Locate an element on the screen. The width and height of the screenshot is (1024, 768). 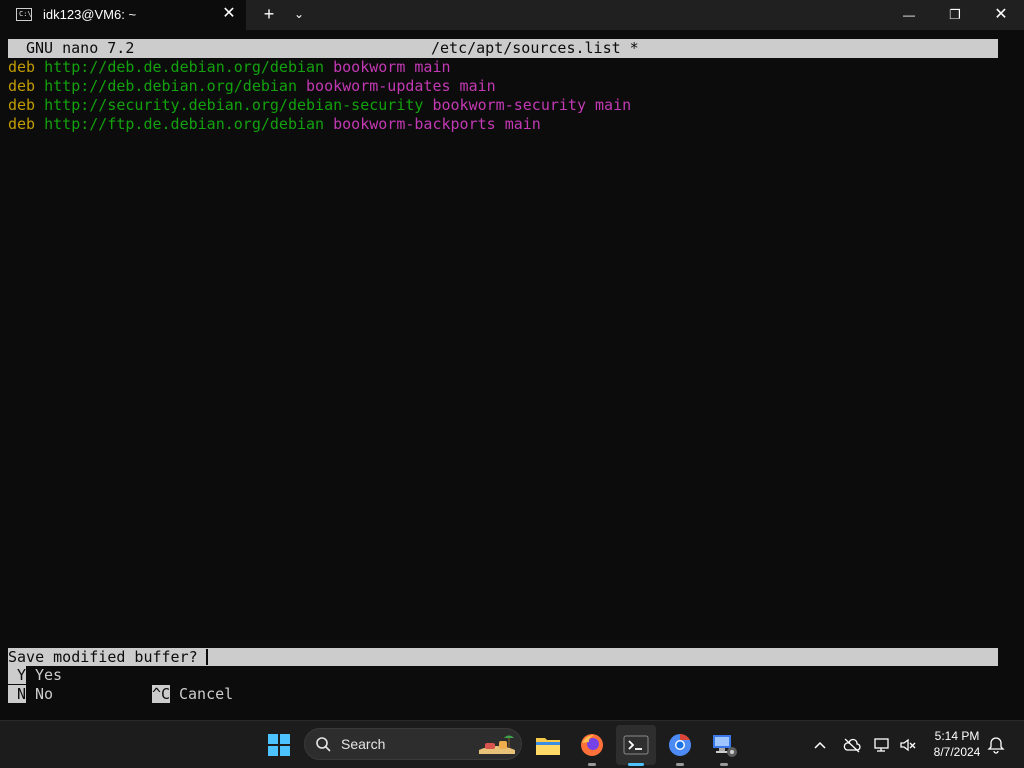
terminal-icon: C:\ is located at coordinates (24, 14).